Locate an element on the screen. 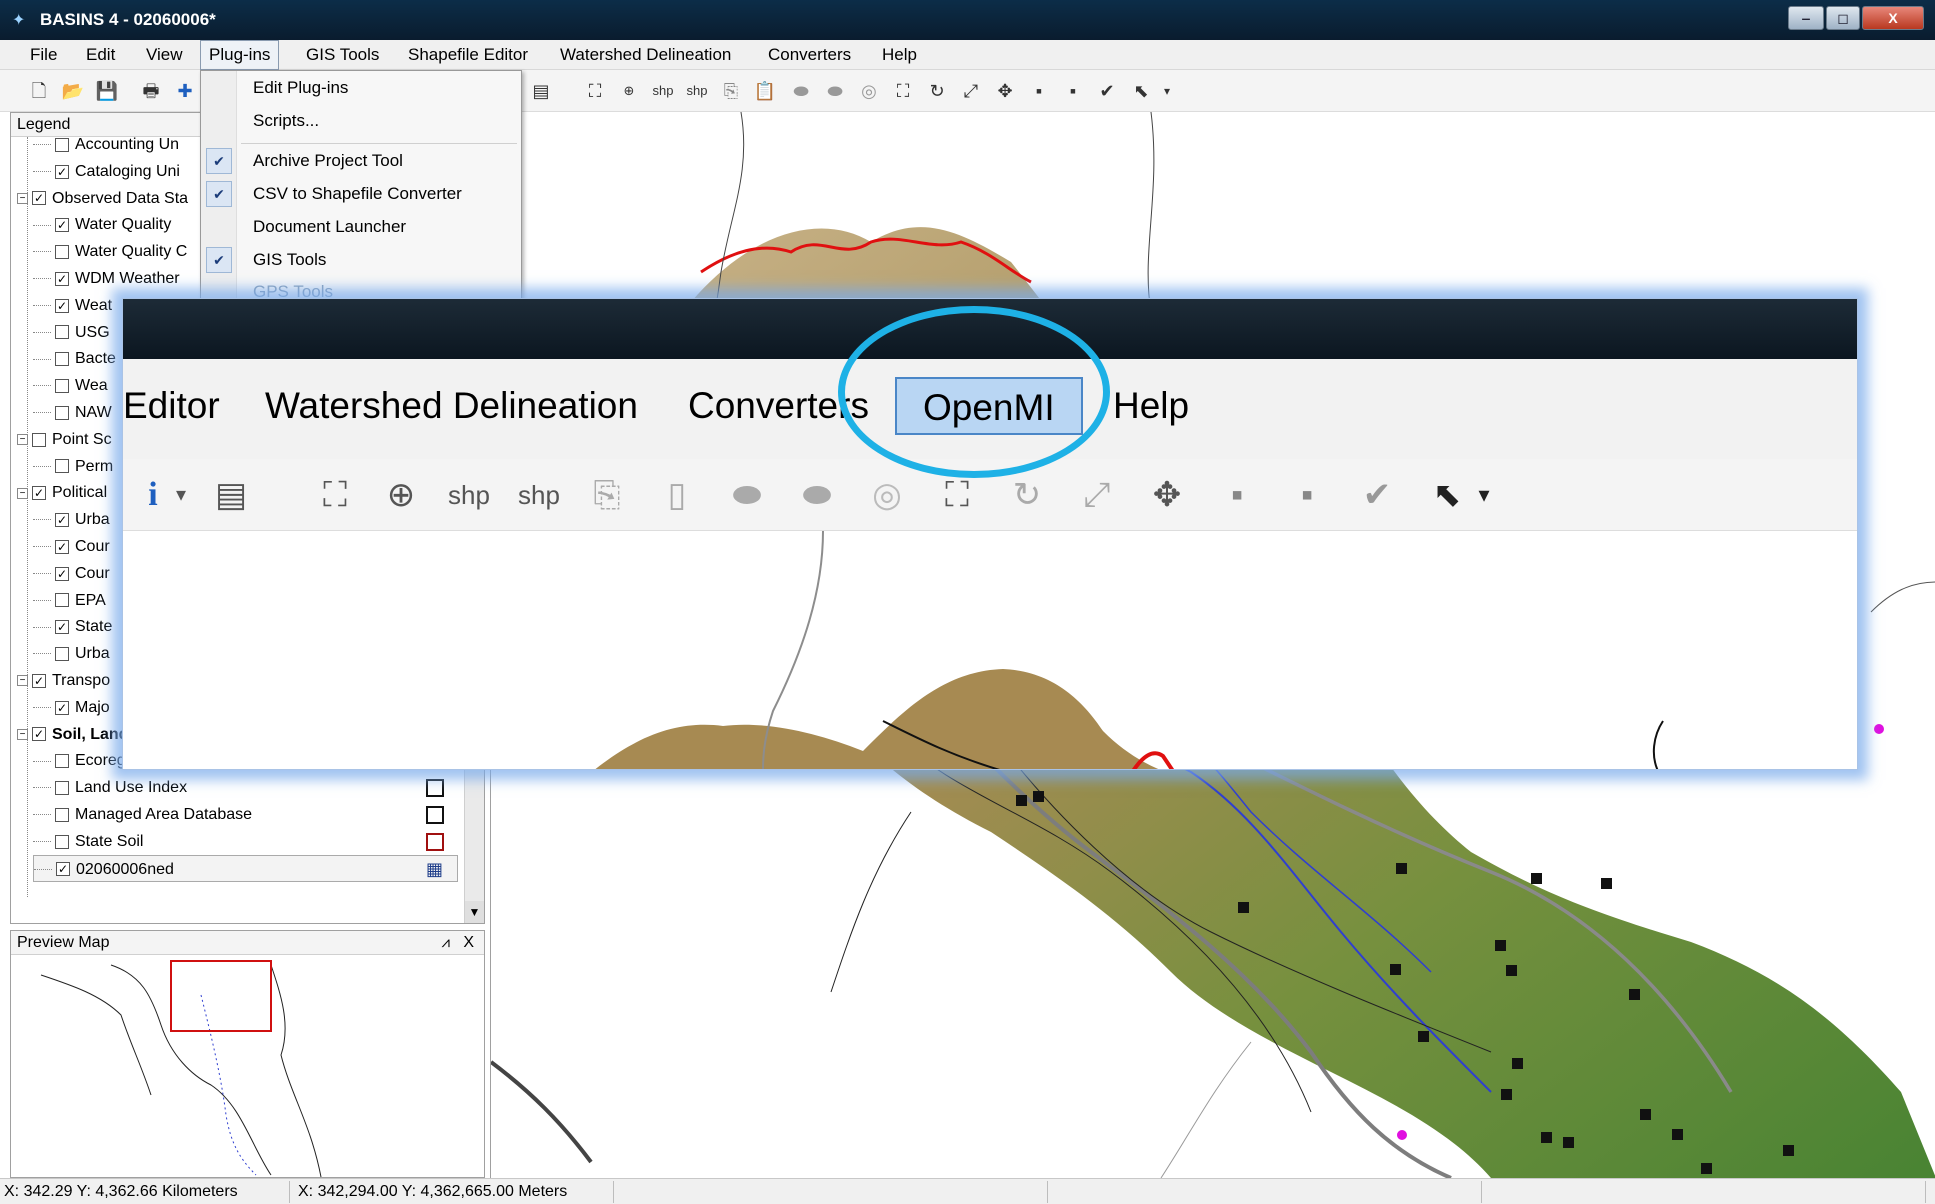 The image size is (1935, 1204). print-icon: 🖶 is located at coordinates (151, 91).